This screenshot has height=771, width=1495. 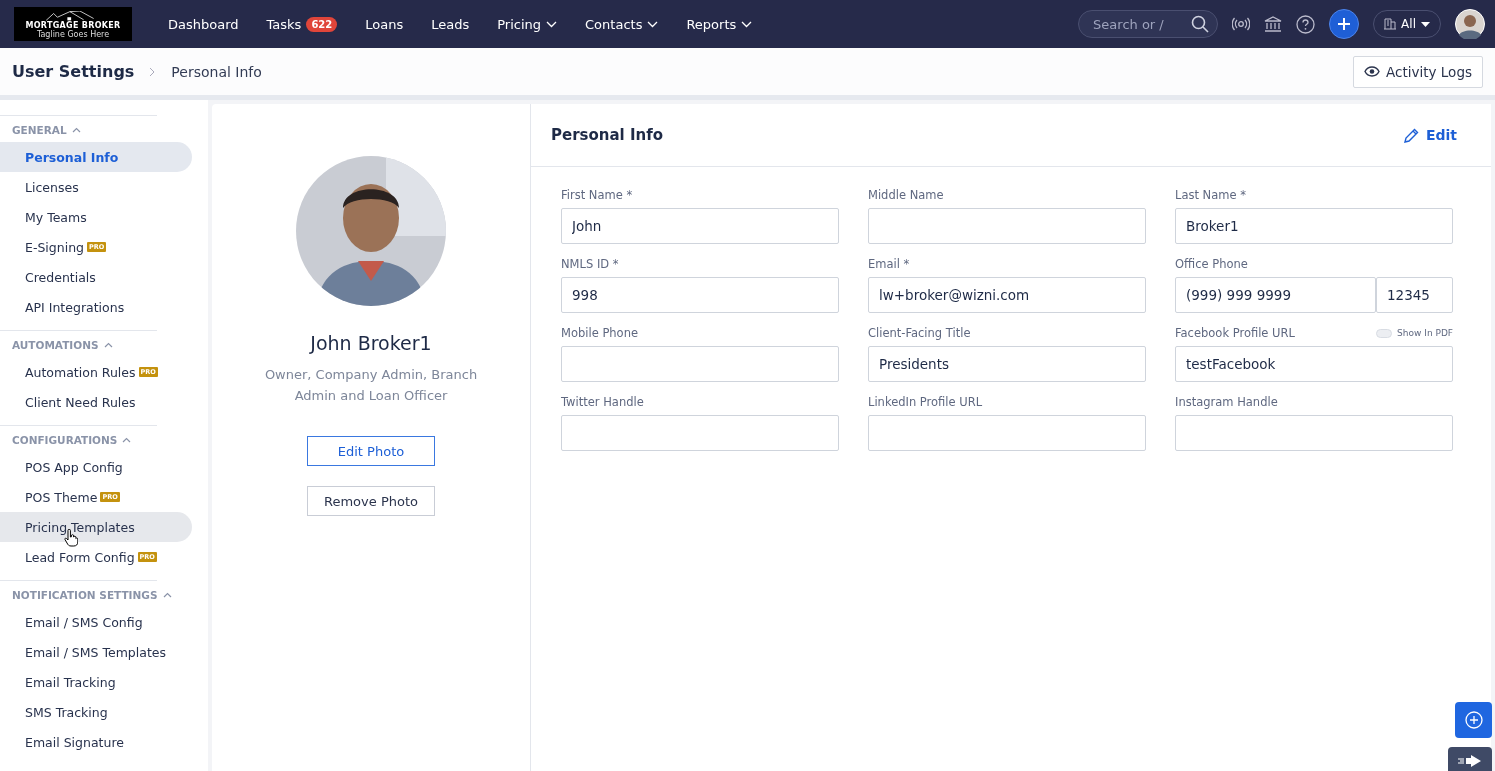 I want to click on field-label: LinkedIn Profile URL, so click(x=925, y=402).